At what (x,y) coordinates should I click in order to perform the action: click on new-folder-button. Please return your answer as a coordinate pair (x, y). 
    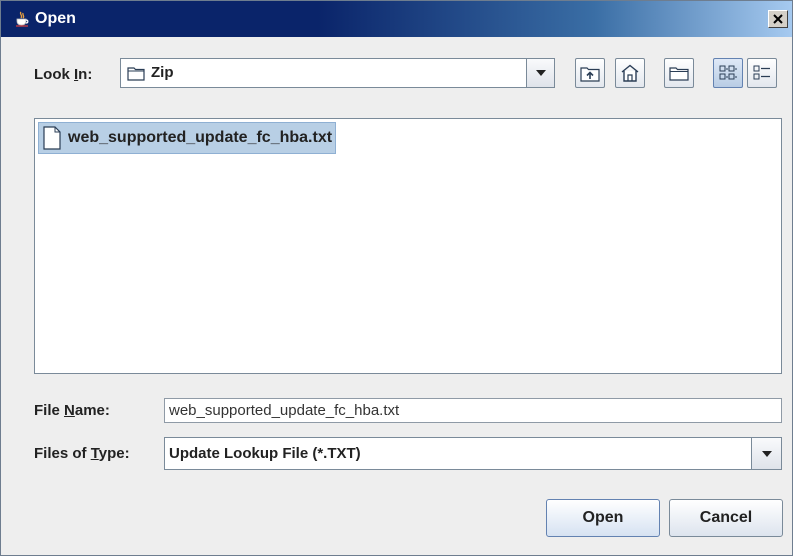
    Looking at the image, I should click on (679, 73).